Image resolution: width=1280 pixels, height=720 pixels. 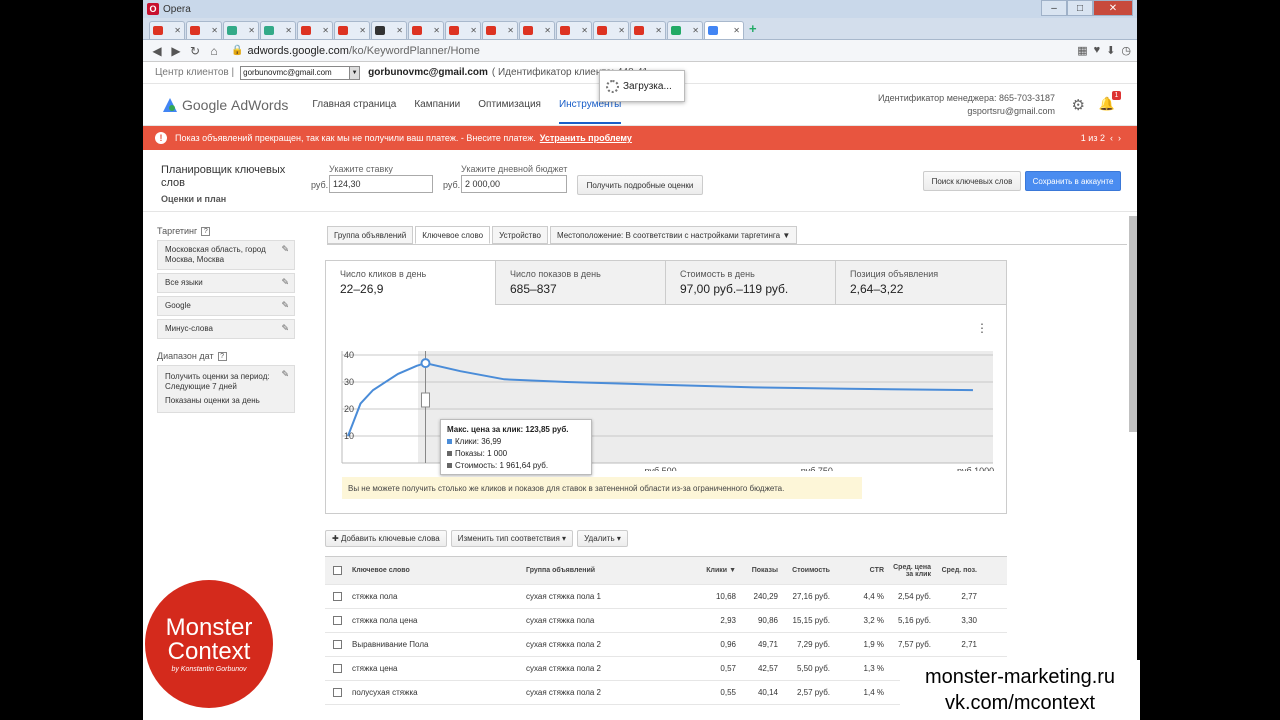 What do you see at coordinates (1119, 138) in the screenshot?
I see `chevron-right-icon: ›` at bounding box center [1119, 138].